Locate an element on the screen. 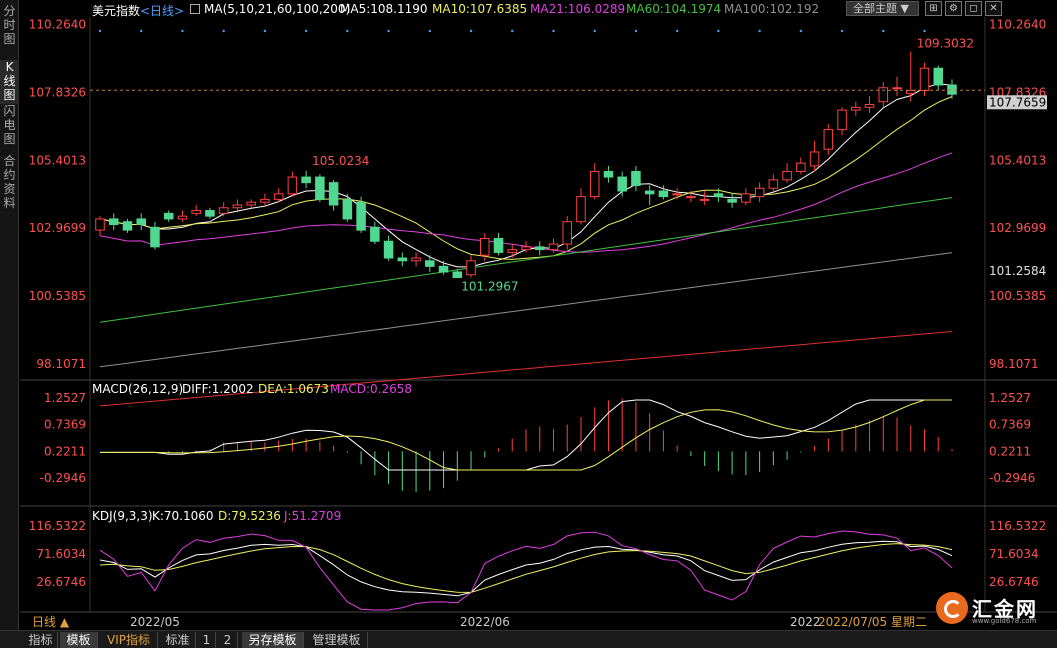 This screenshot has height=648, width=1057. settings-icon: ⚙ is located at coordinates (953, 8).